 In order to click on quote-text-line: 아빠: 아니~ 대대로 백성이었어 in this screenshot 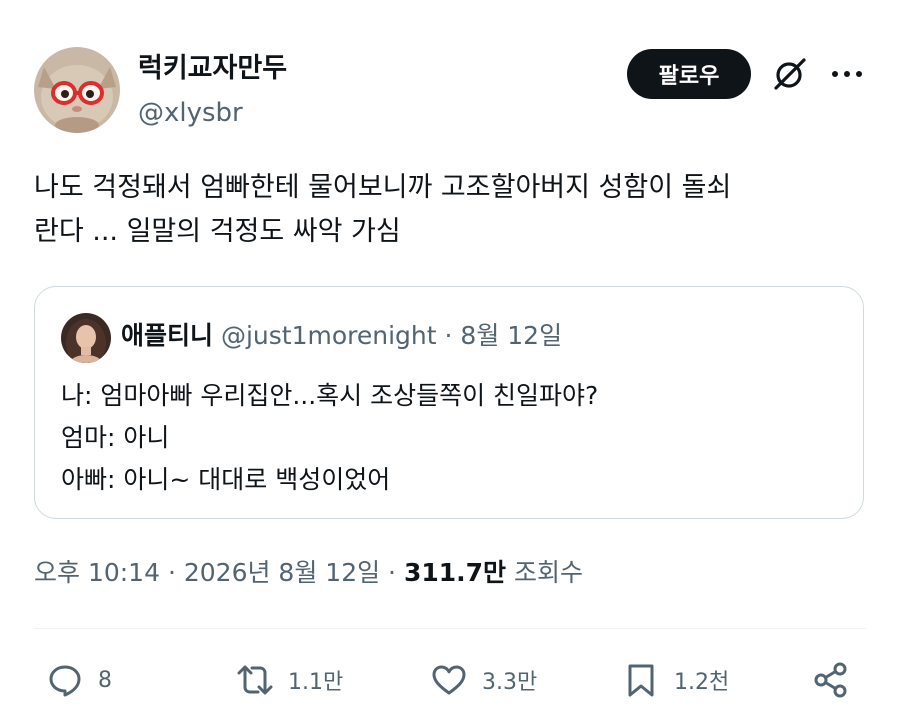, I will do `click(226, 479)`.